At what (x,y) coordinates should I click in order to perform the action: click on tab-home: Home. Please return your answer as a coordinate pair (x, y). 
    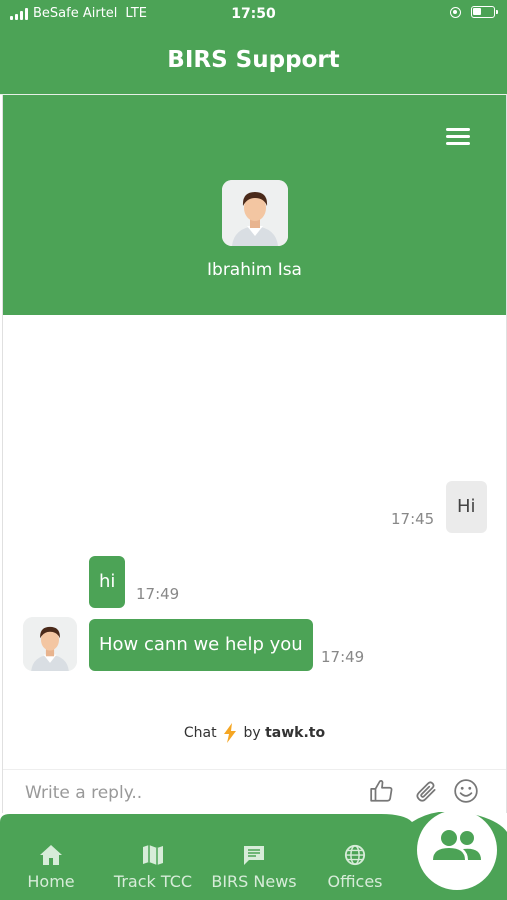
    Looking at the image, I should click on (51, 867).